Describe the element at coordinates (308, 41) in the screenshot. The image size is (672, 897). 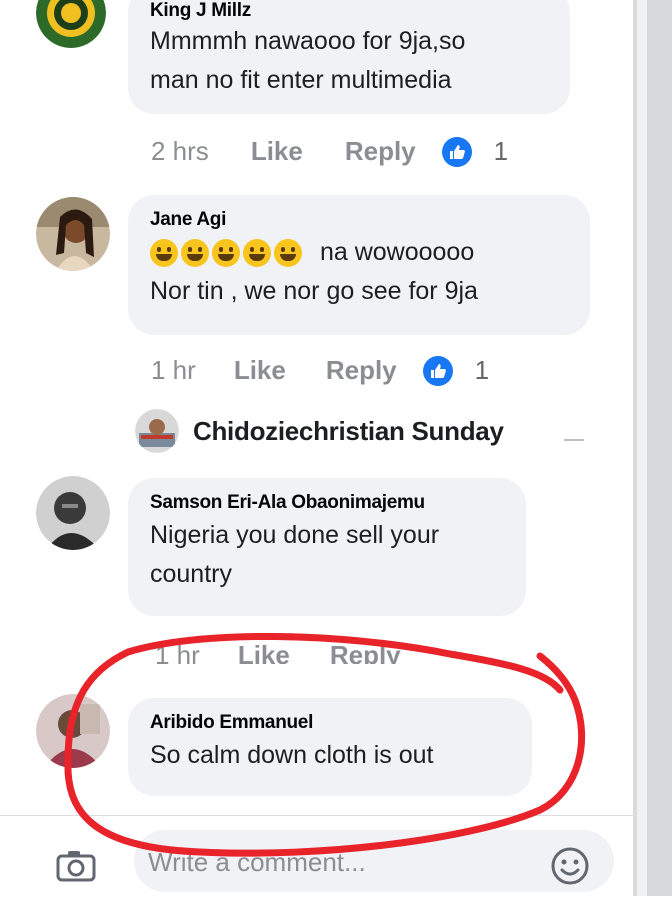
I see `comment-text: Mmmmh nawaooo for 9ja,so` at that location.